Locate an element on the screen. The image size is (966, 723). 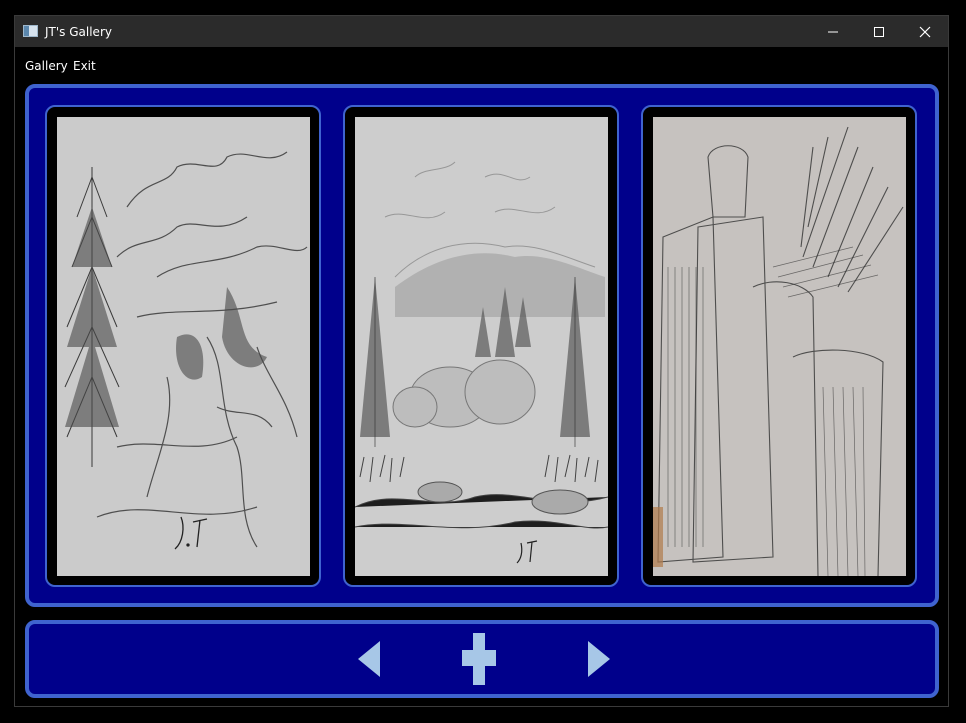
add-button is located at coordinates (479, 659).